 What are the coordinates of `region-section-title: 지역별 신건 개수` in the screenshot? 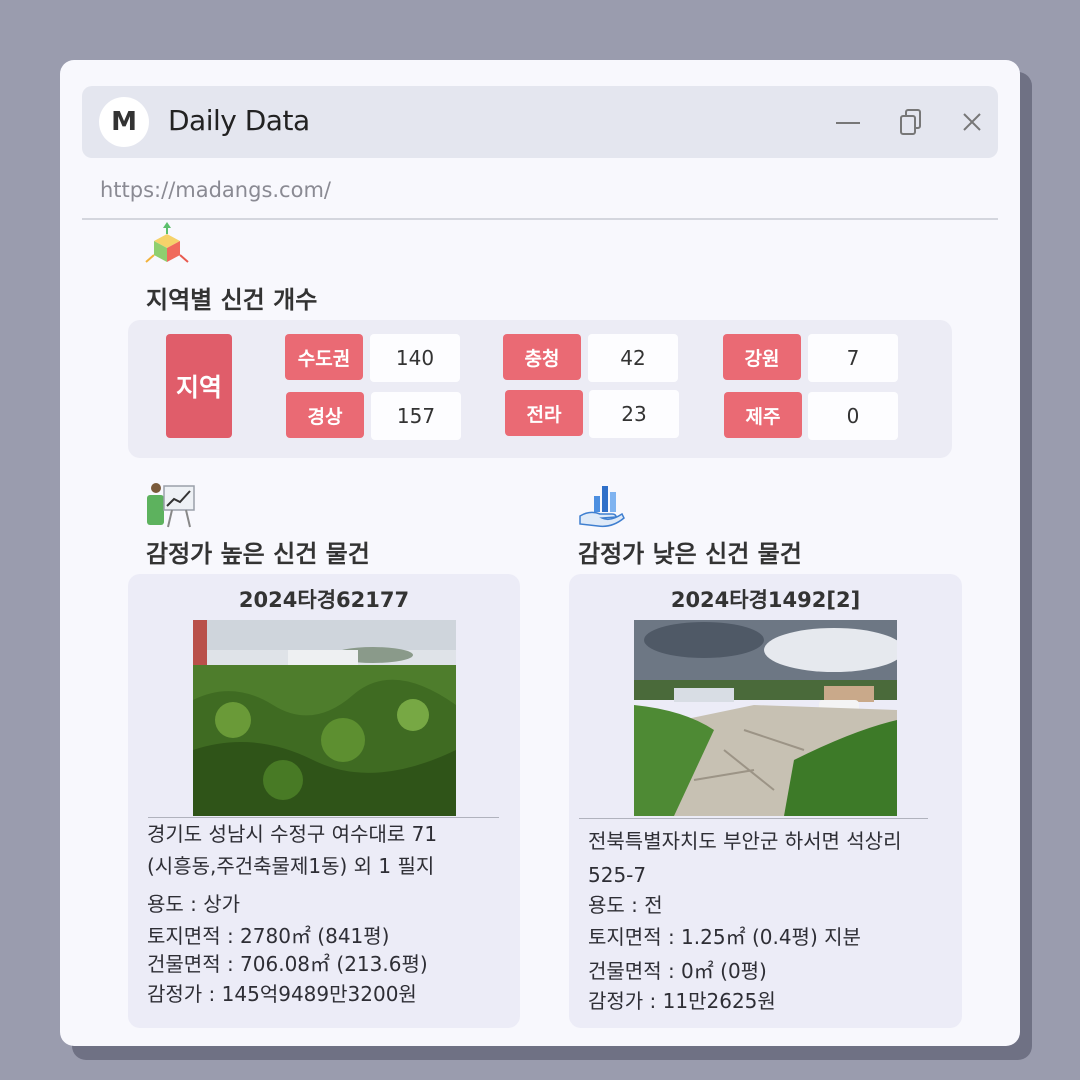 It's located at (232, 300).